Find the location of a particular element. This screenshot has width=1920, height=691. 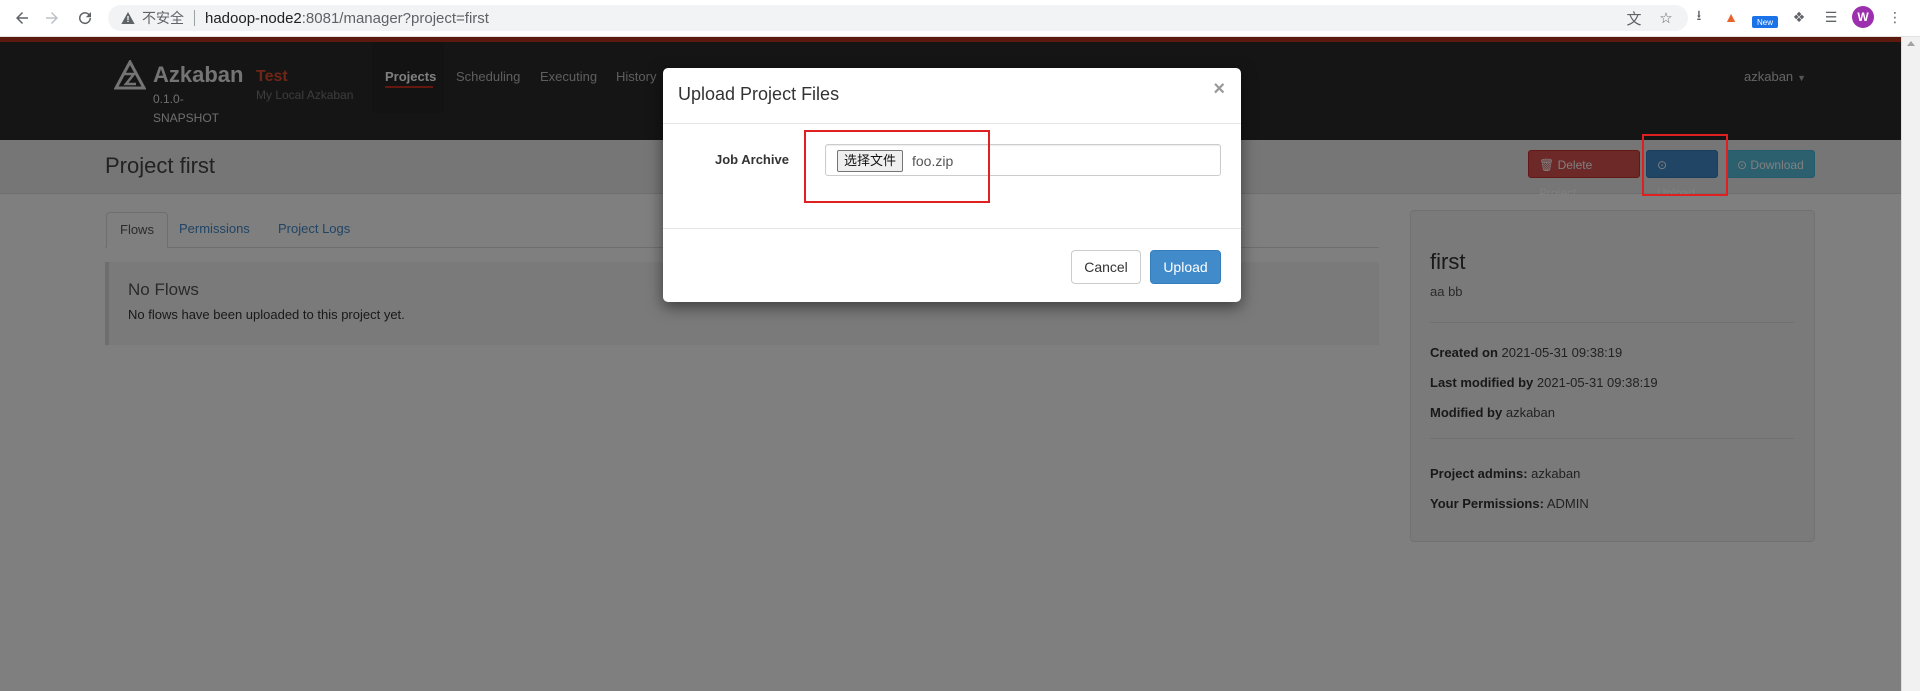

url-host: hadoop-node2 is located at coordinates (253, 18).